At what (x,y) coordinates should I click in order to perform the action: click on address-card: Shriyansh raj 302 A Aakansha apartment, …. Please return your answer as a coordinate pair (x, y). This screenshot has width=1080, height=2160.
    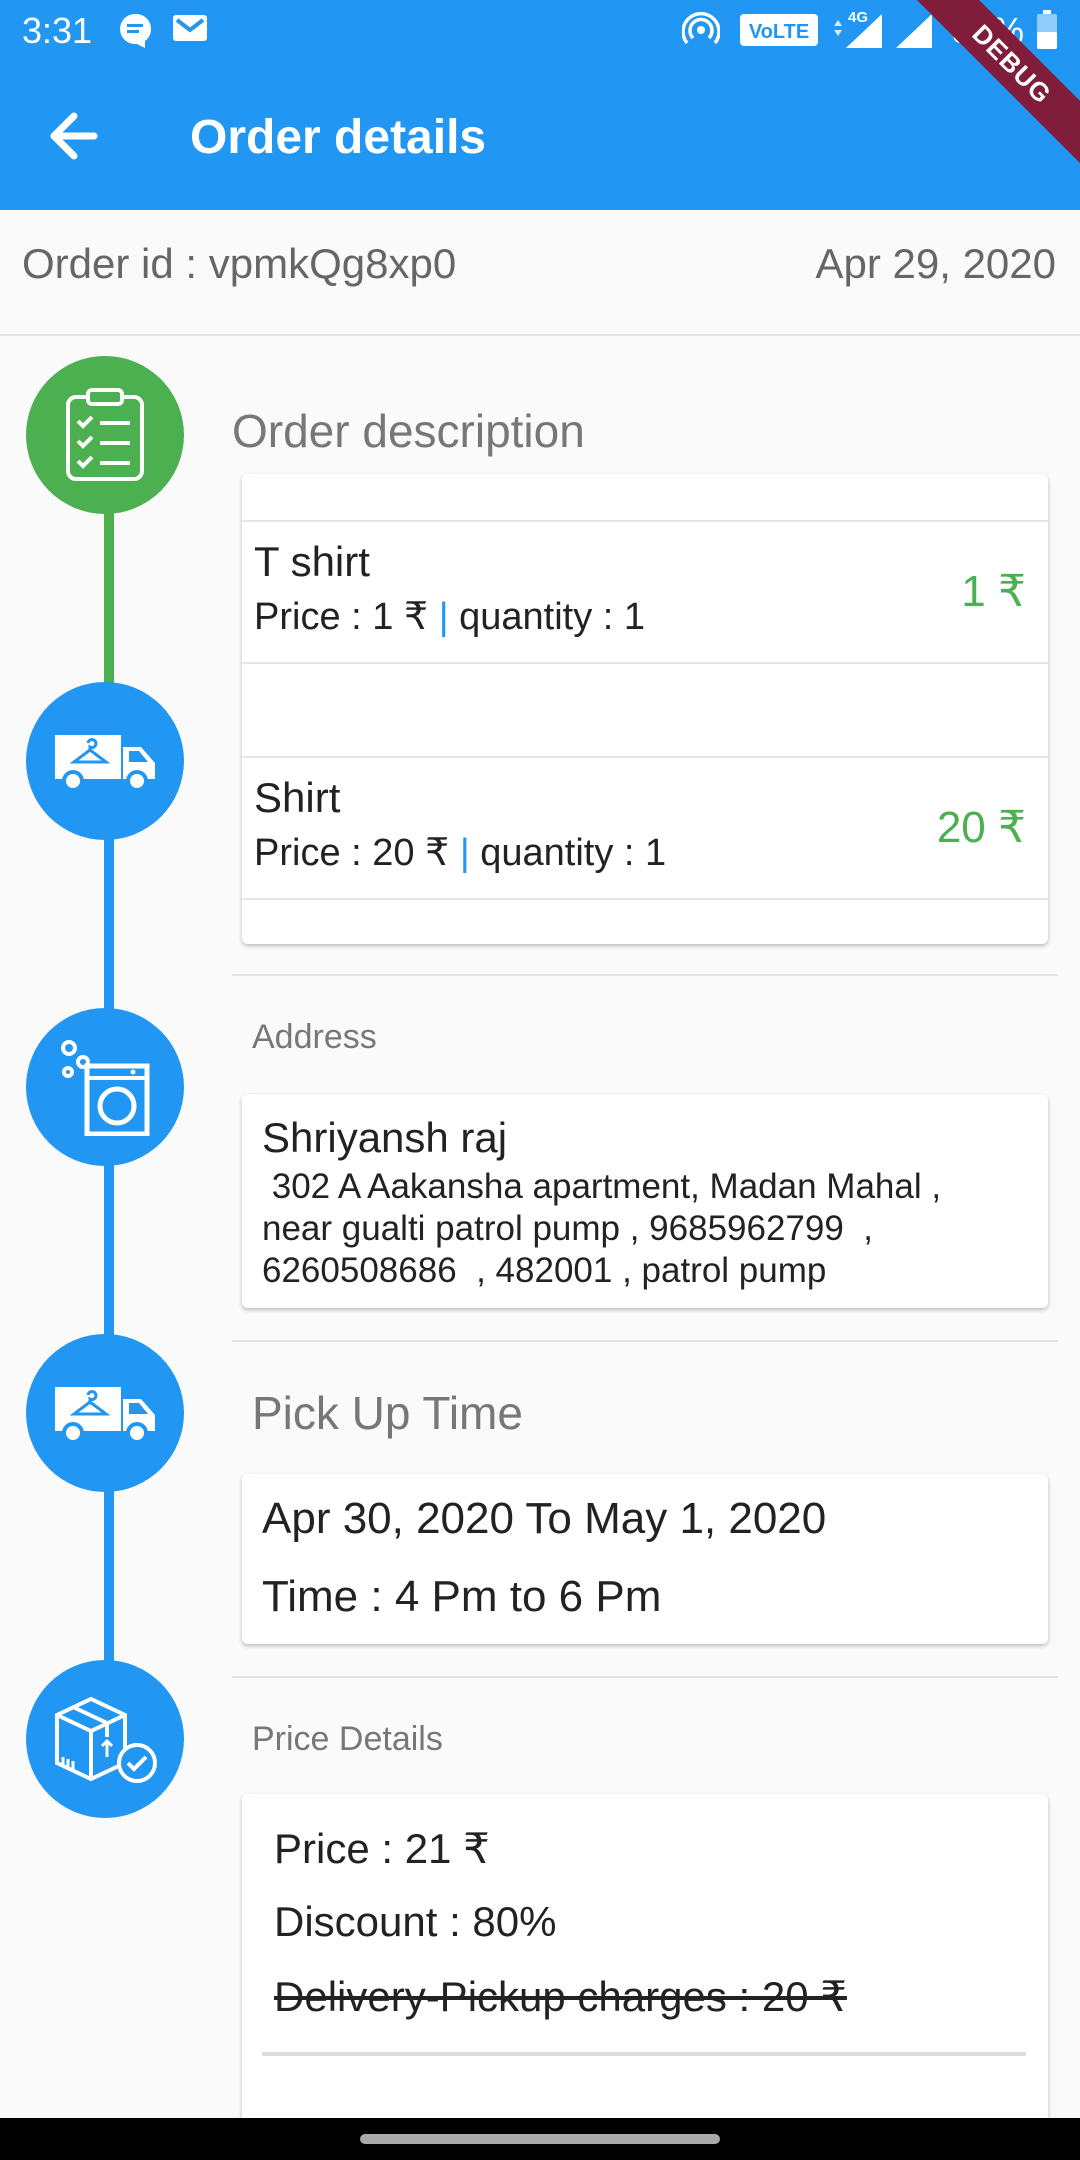
    Looking at the image, I should click on (645, 1201).